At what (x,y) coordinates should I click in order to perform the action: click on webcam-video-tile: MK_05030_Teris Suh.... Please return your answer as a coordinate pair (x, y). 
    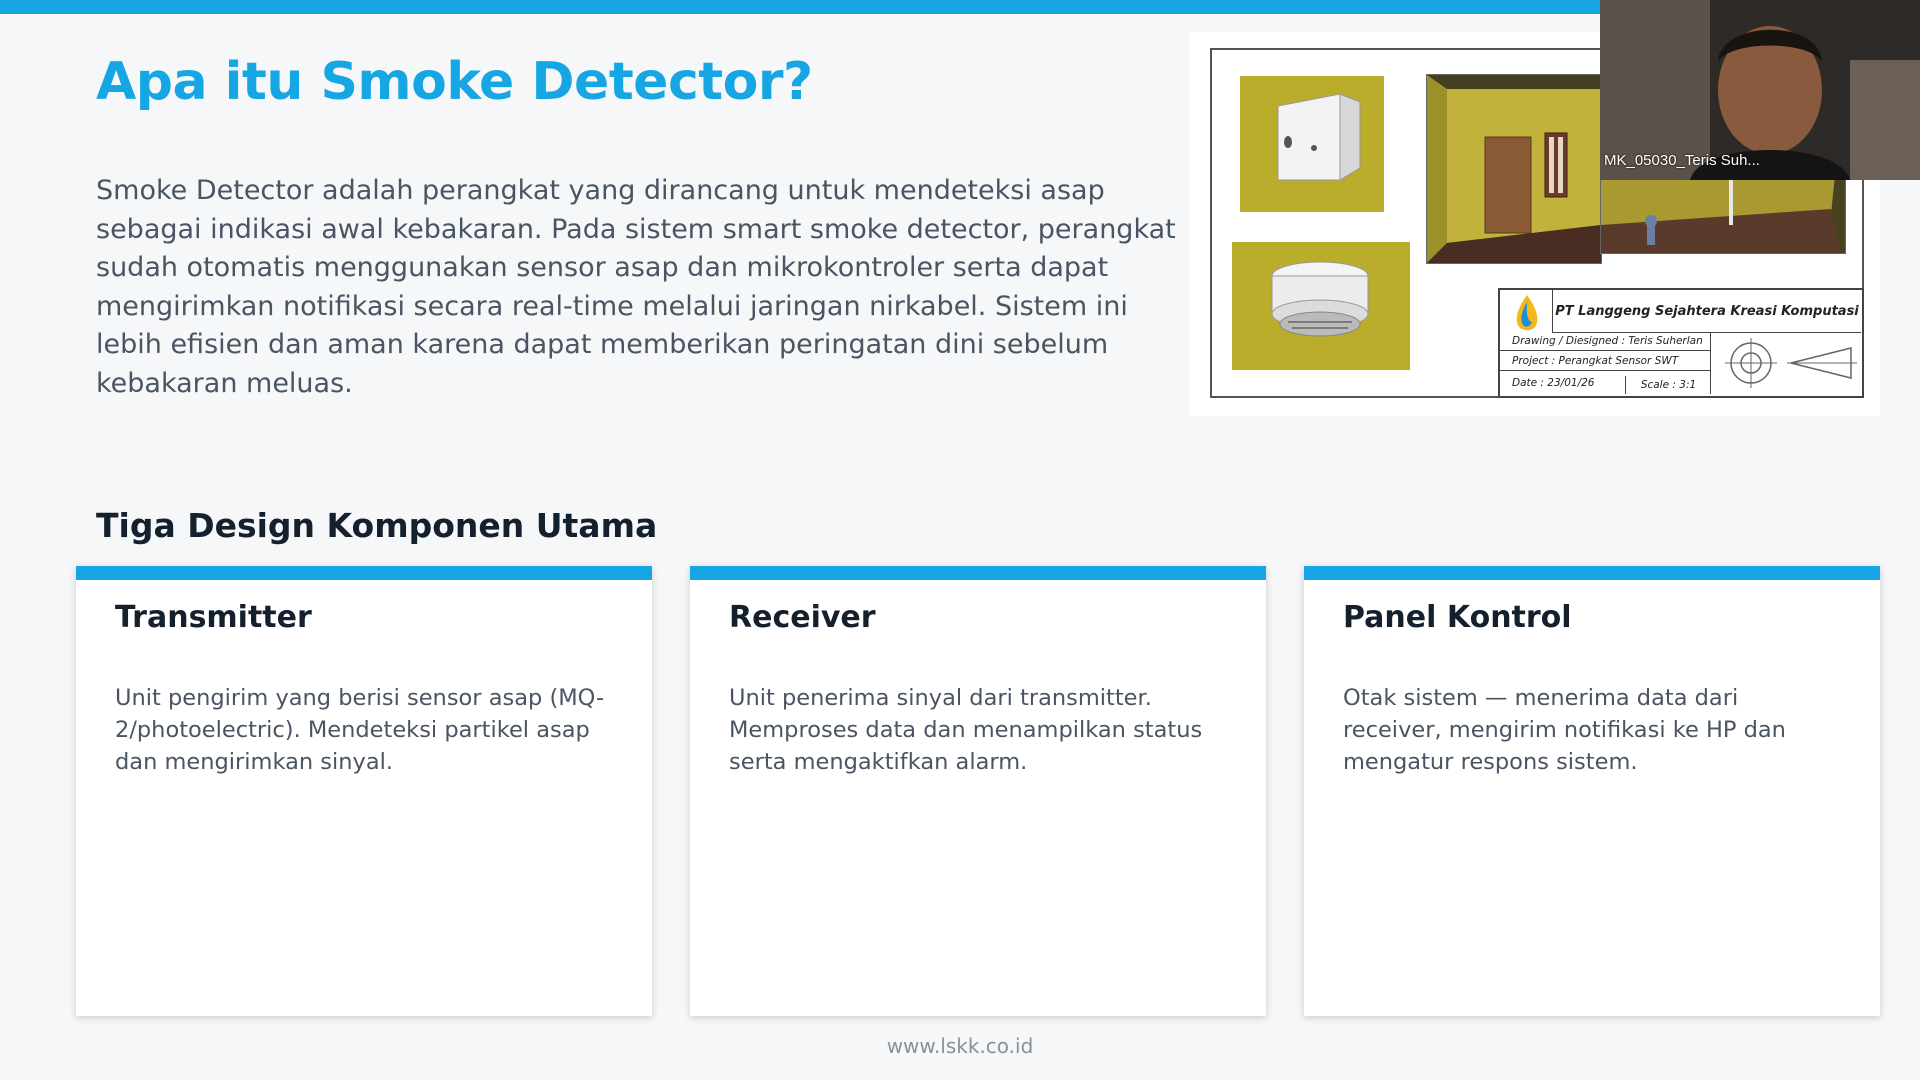
    Looking at the image, I should click on (1760, 90).